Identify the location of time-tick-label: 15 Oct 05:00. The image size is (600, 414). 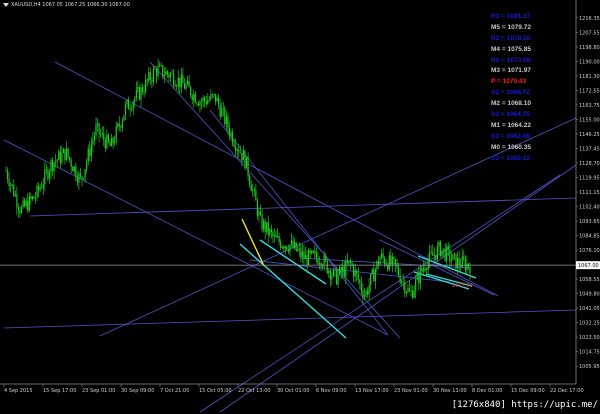
(215, 391).